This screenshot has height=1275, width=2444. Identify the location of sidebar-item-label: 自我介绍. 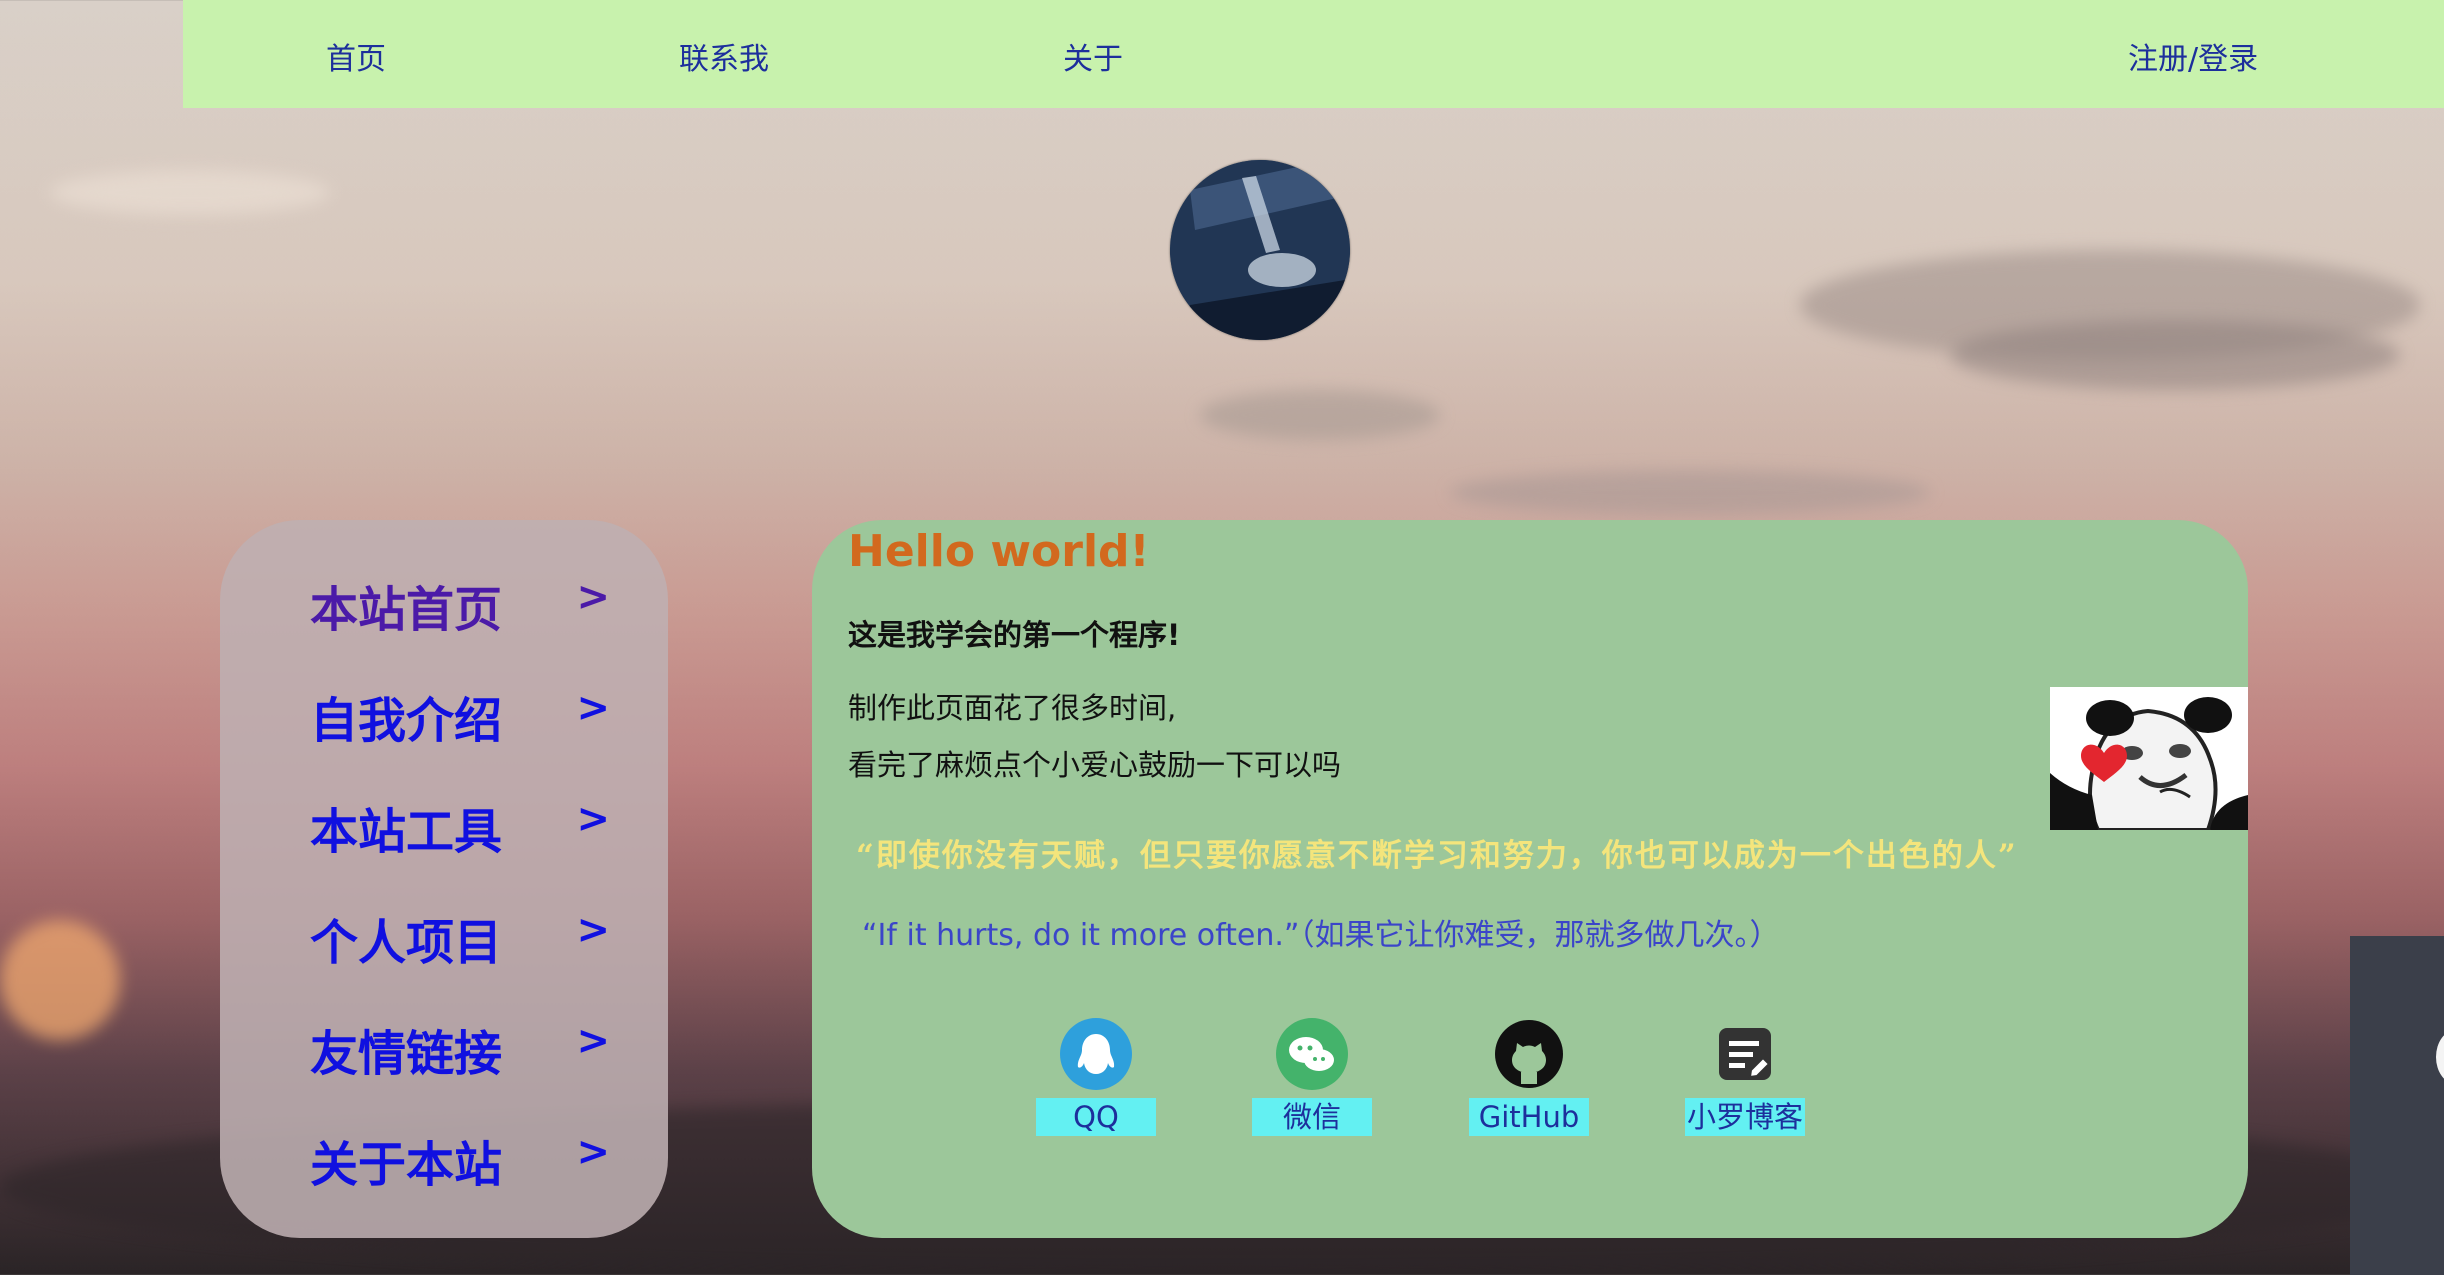
(406, 721).